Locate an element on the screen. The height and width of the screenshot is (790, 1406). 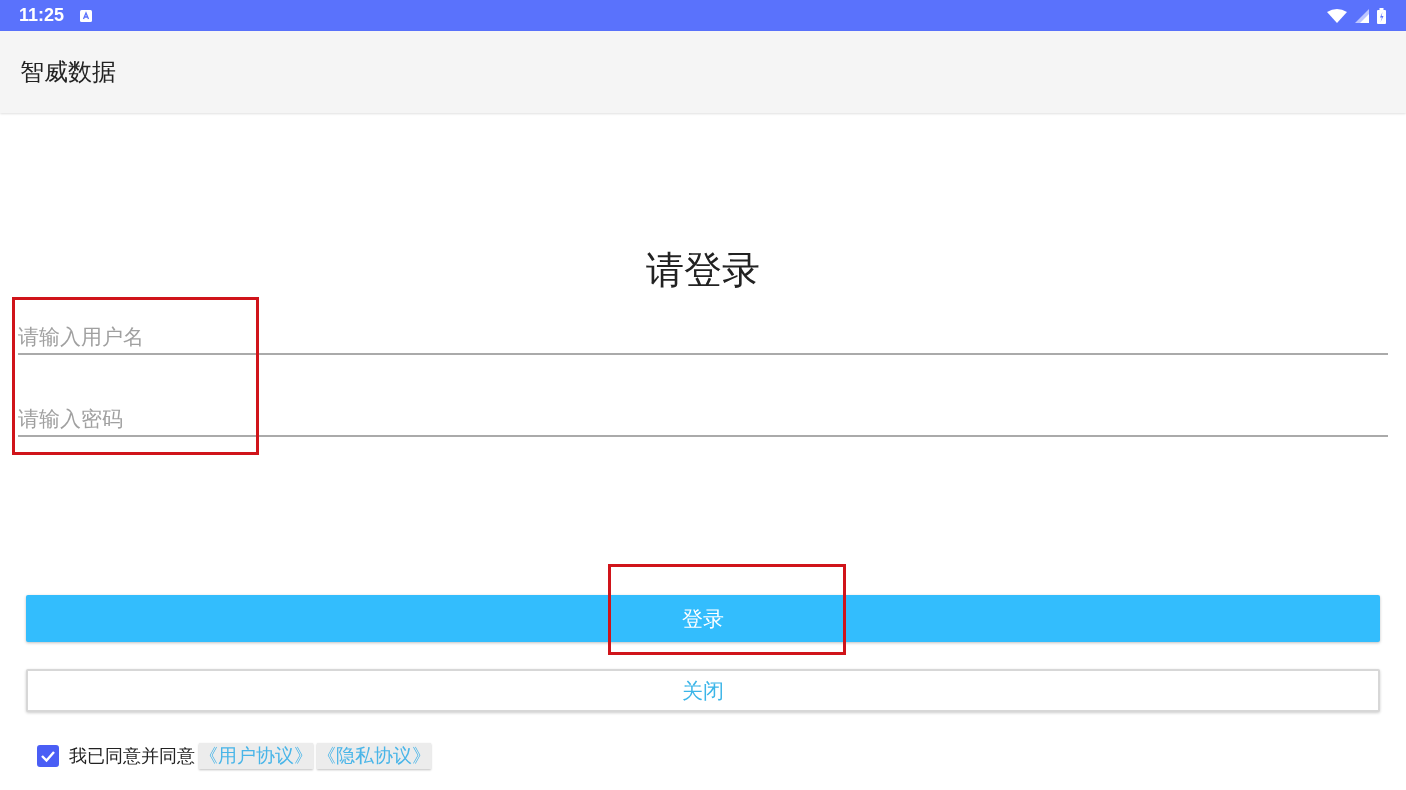
input-field: 请输入密码 is located at coordinates (703, 414).